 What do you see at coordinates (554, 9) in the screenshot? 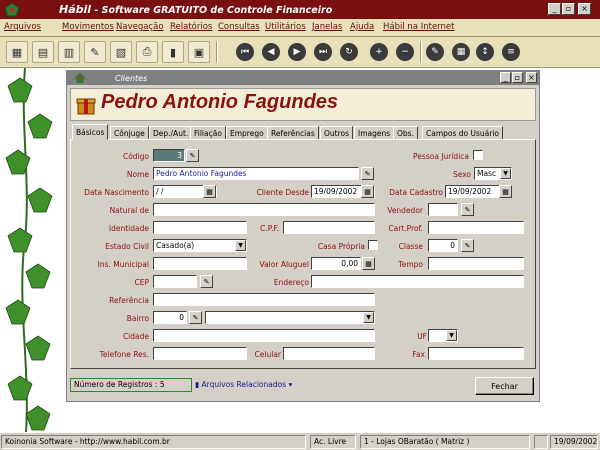
I see `minimize-button: _` at bounding box center [554, 9].